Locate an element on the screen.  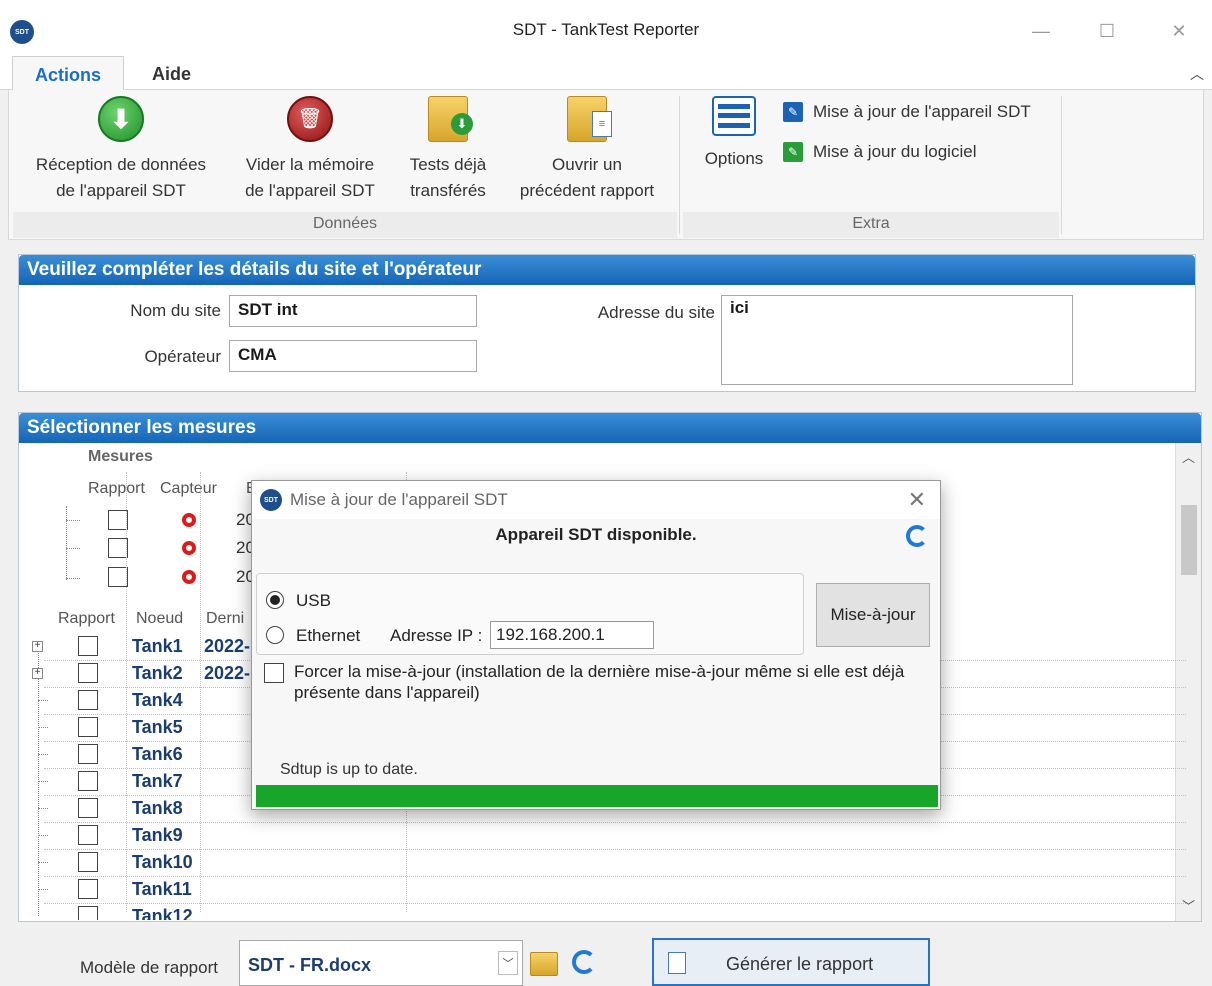
update-device-link: ✎ Mise à jour de l'appareil SDT is located at coordinates (907, 112).